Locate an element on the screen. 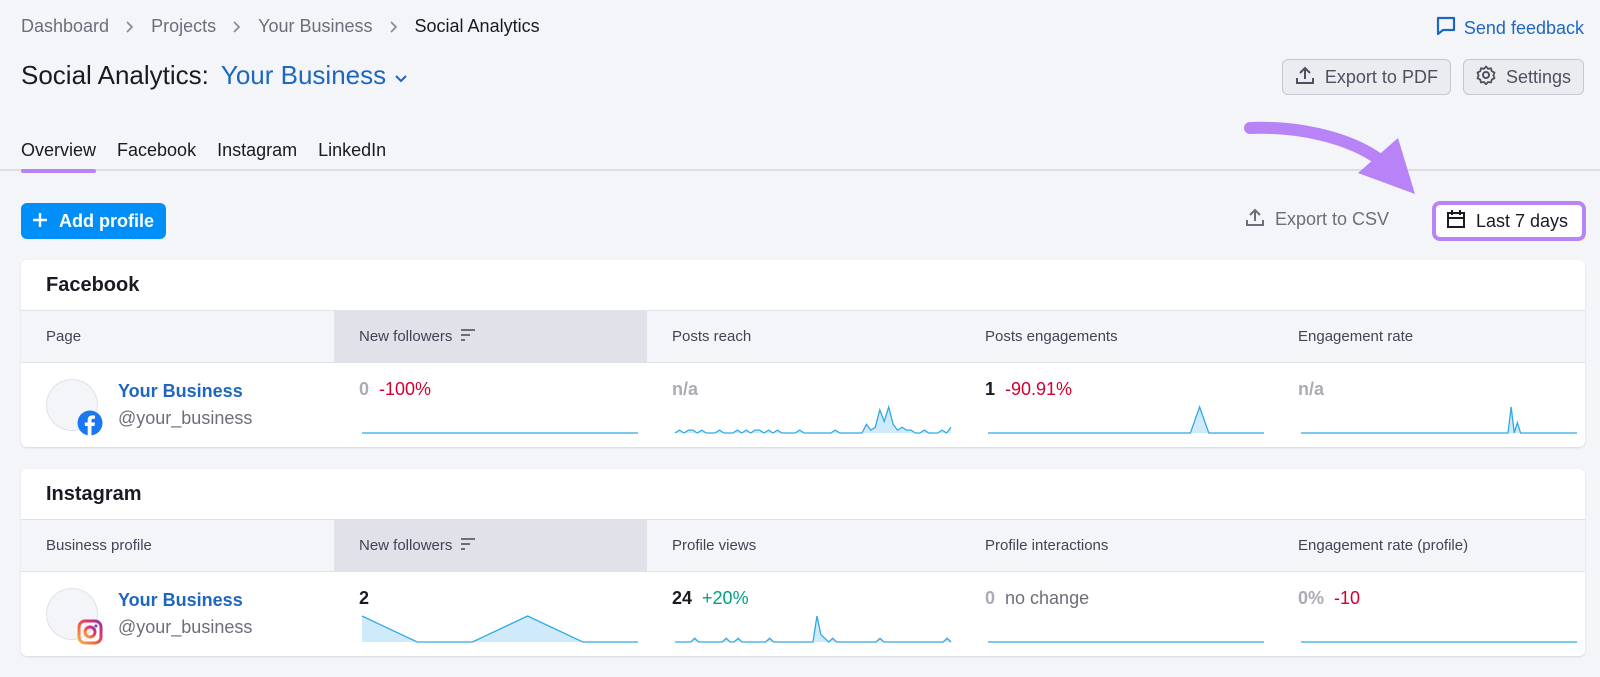  metric-posts-reach: n/a is located at coordinates (803, 405).